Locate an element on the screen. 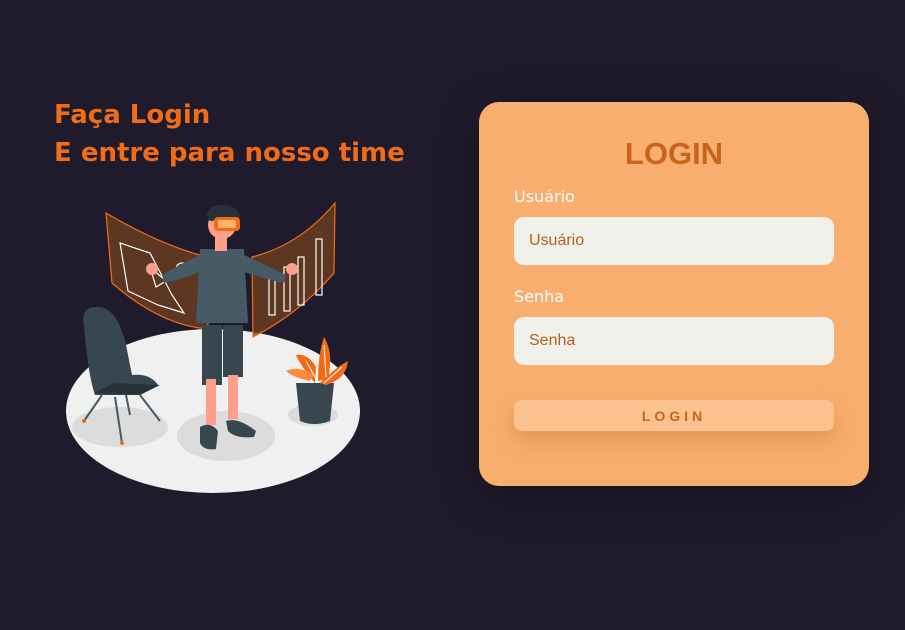 The height and width of the screenshot is (630, 905). username-input is located at coordinates (674, 241).